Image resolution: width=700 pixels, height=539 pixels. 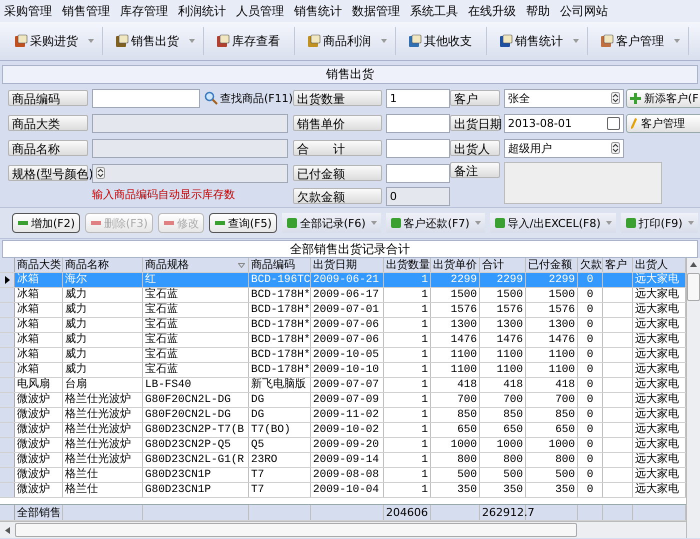 What do you see at coordinates (190, 173) in the screenshot?
I see `spec-dropdown` at bounding box center [190, 173].